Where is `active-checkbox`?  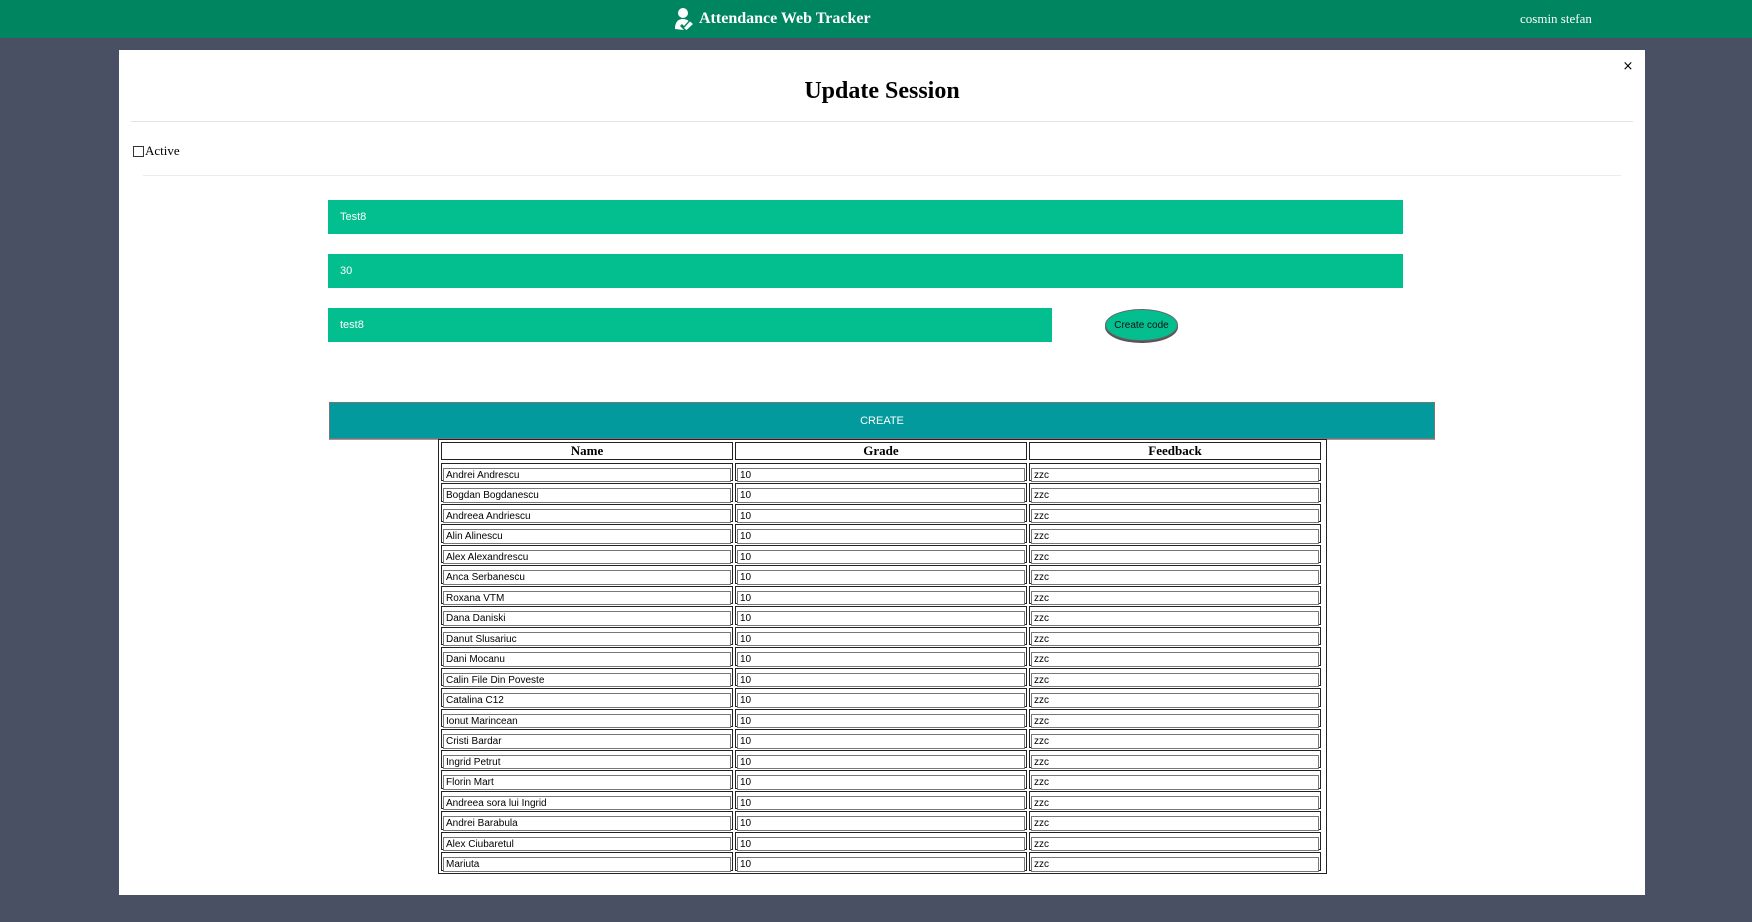 active-checkbox is located at coordinates (138, 151).